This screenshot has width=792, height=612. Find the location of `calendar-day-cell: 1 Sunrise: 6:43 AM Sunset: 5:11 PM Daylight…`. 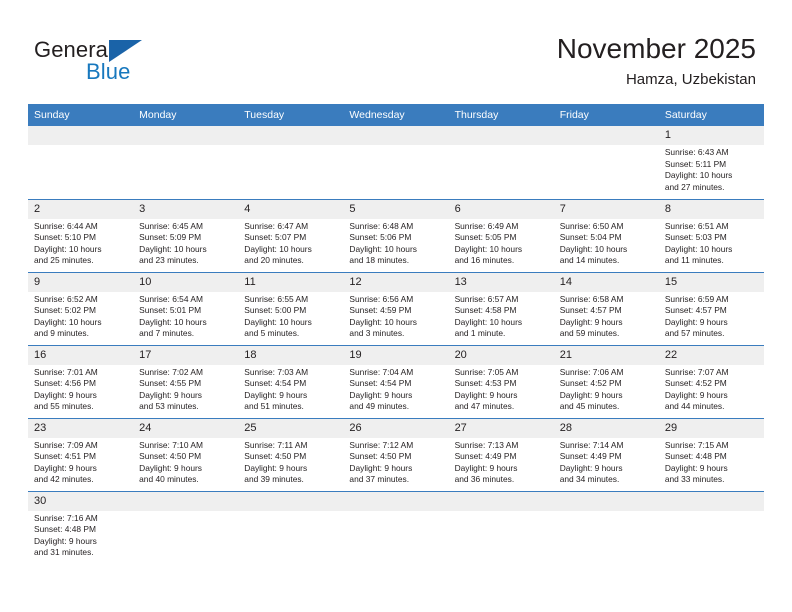

calendar-day-cell: 1 Sunrise: 6:43 AM Sunset: 5:11 PM Daylight… is located at coordinates (711, 162).